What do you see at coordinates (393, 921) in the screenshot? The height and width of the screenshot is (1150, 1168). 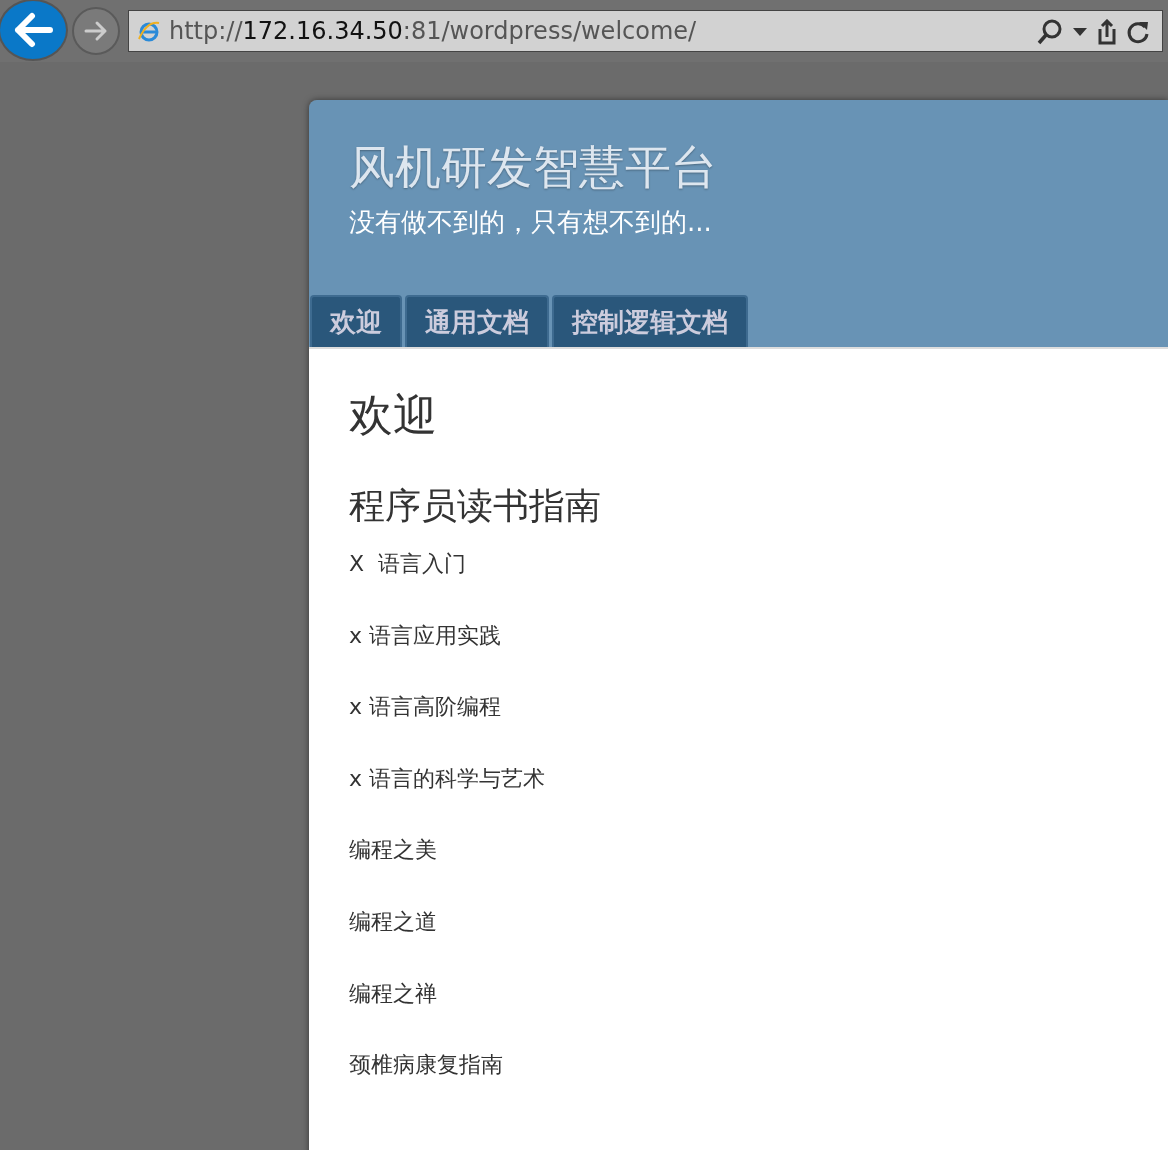 I see `list-item: 编程之道` at bounding box center [393, 921].